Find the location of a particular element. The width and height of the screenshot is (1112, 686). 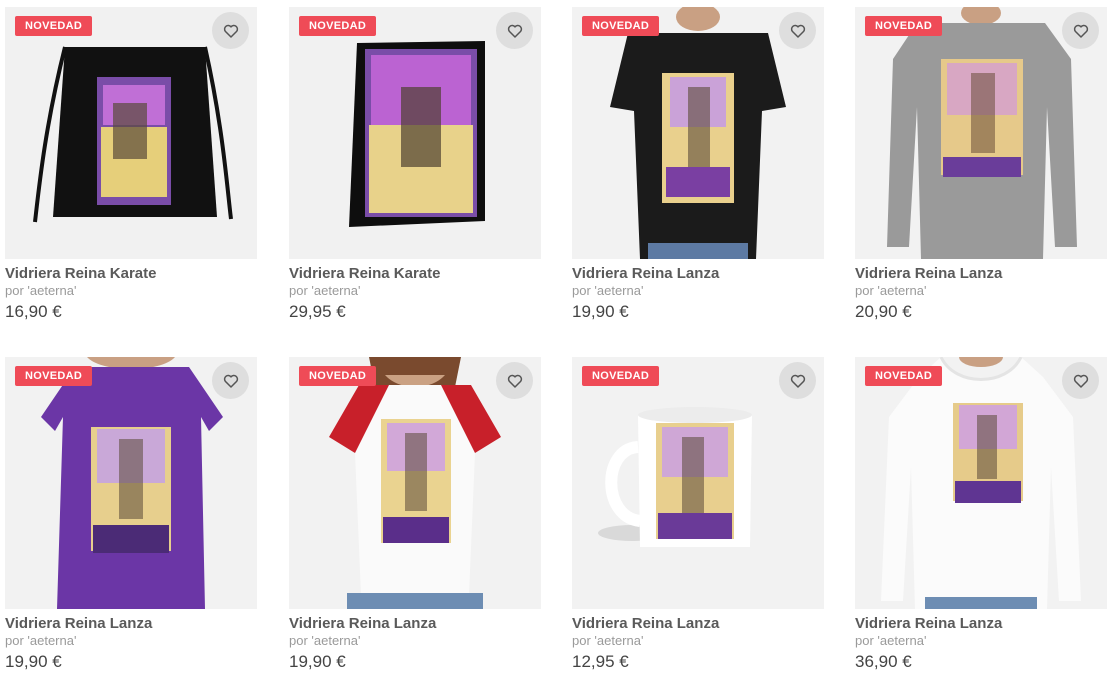

product-price: 20,90 € is located at coordinates (883, 311).